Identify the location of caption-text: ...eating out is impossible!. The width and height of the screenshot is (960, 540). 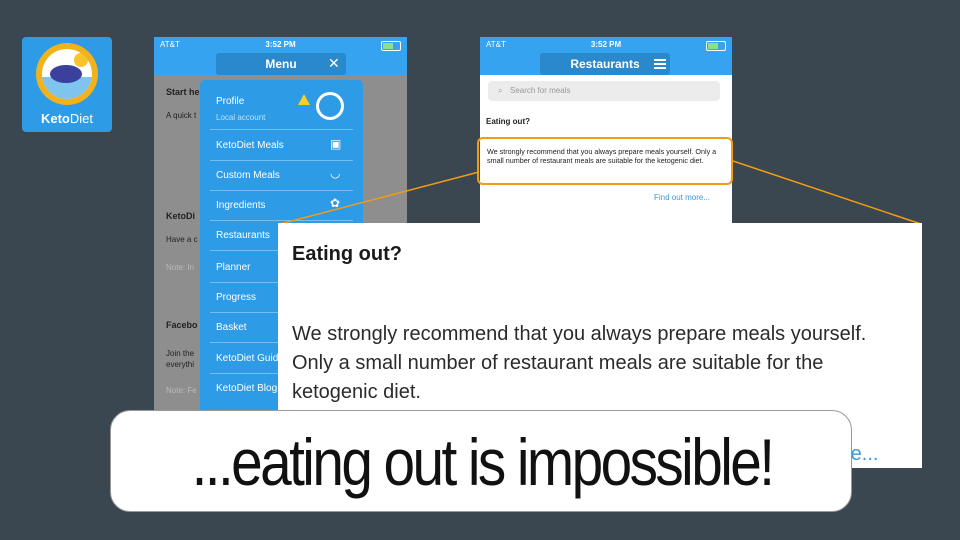
(483, 462).